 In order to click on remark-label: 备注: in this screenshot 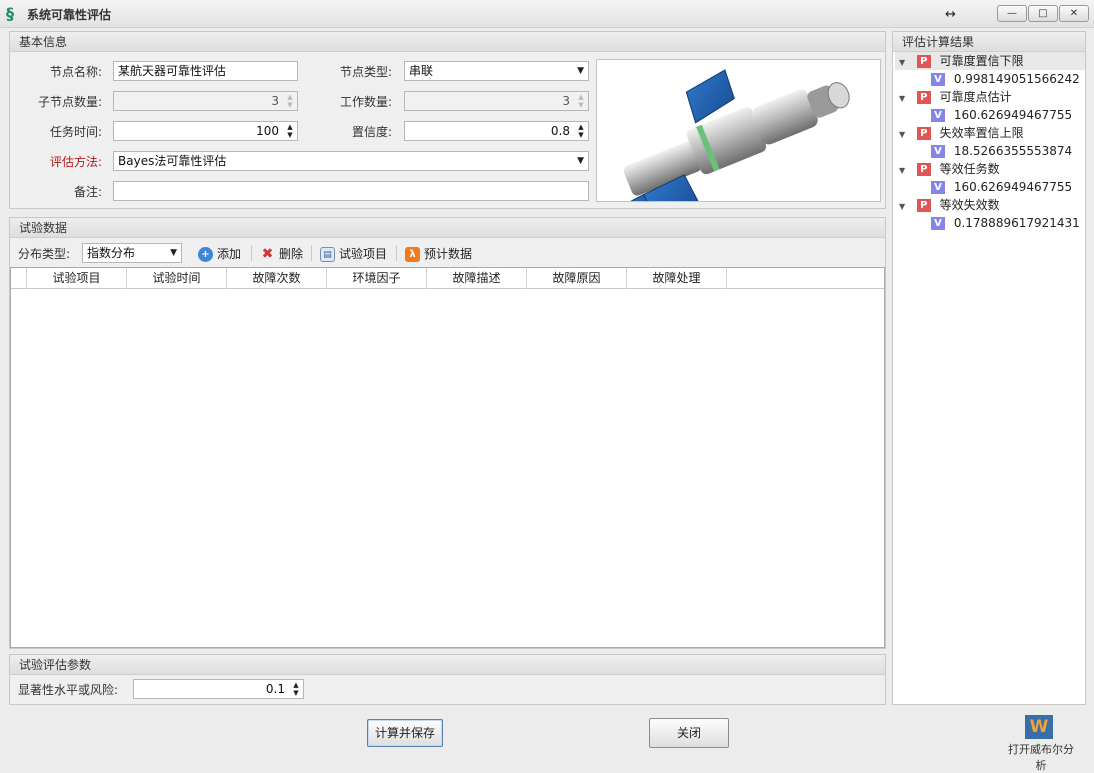, I will do `click(87, 192)`.